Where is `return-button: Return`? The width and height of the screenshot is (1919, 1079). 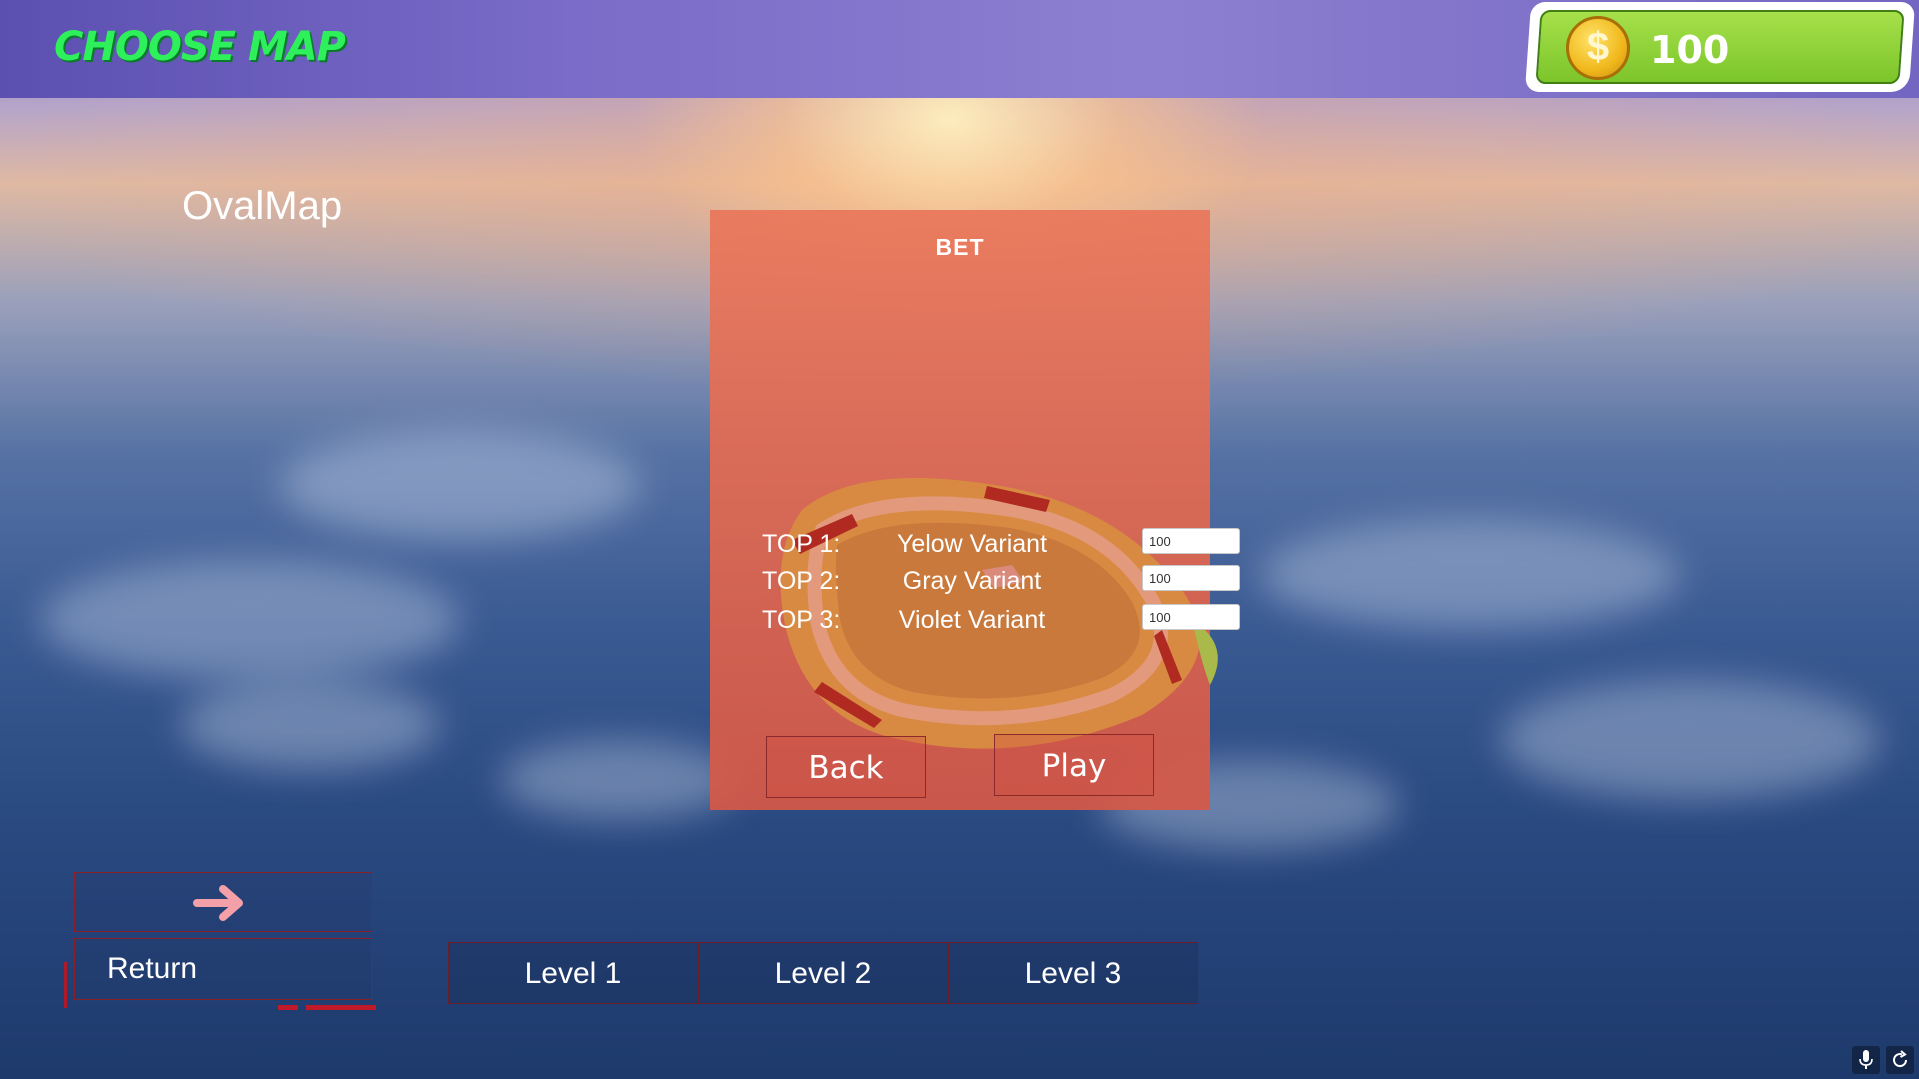
return-button: Return is located at coordinates (223, 969).